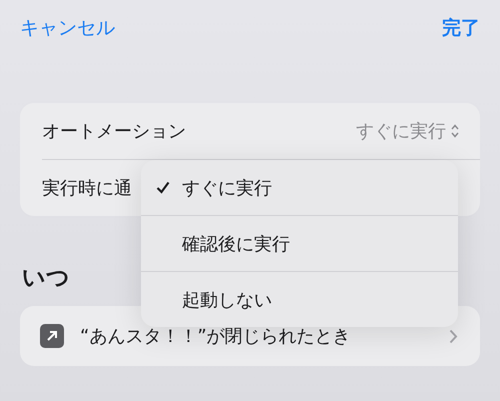 The width and height of the screenshot is (500, 401). Describe the element at coordinates (87, 188) in the screenshot. I see `setting-label: 実行時に通` at that location.